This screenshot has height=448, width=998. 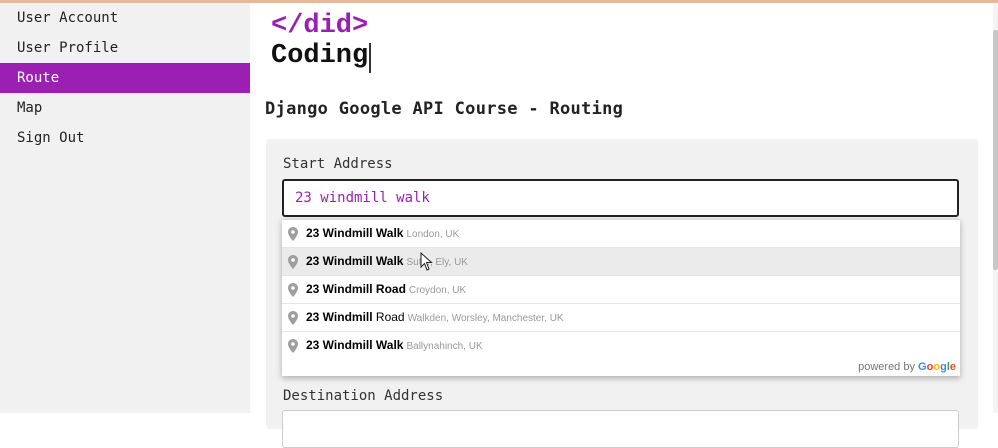 I want to click on google-logo: Google, so click(x=937, y=367).